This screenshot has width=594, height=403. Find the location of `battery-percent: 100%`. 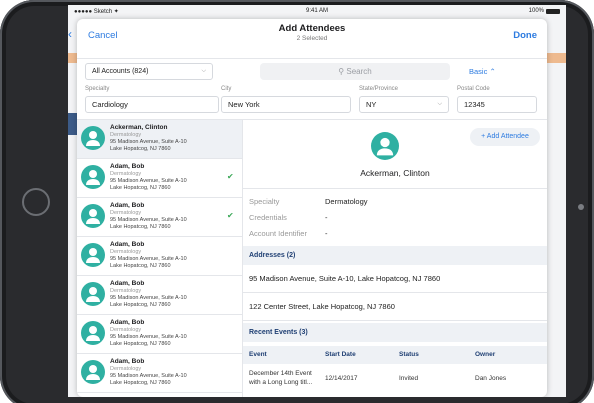

battery-percent: 100% is located at coordinates (536, 11).